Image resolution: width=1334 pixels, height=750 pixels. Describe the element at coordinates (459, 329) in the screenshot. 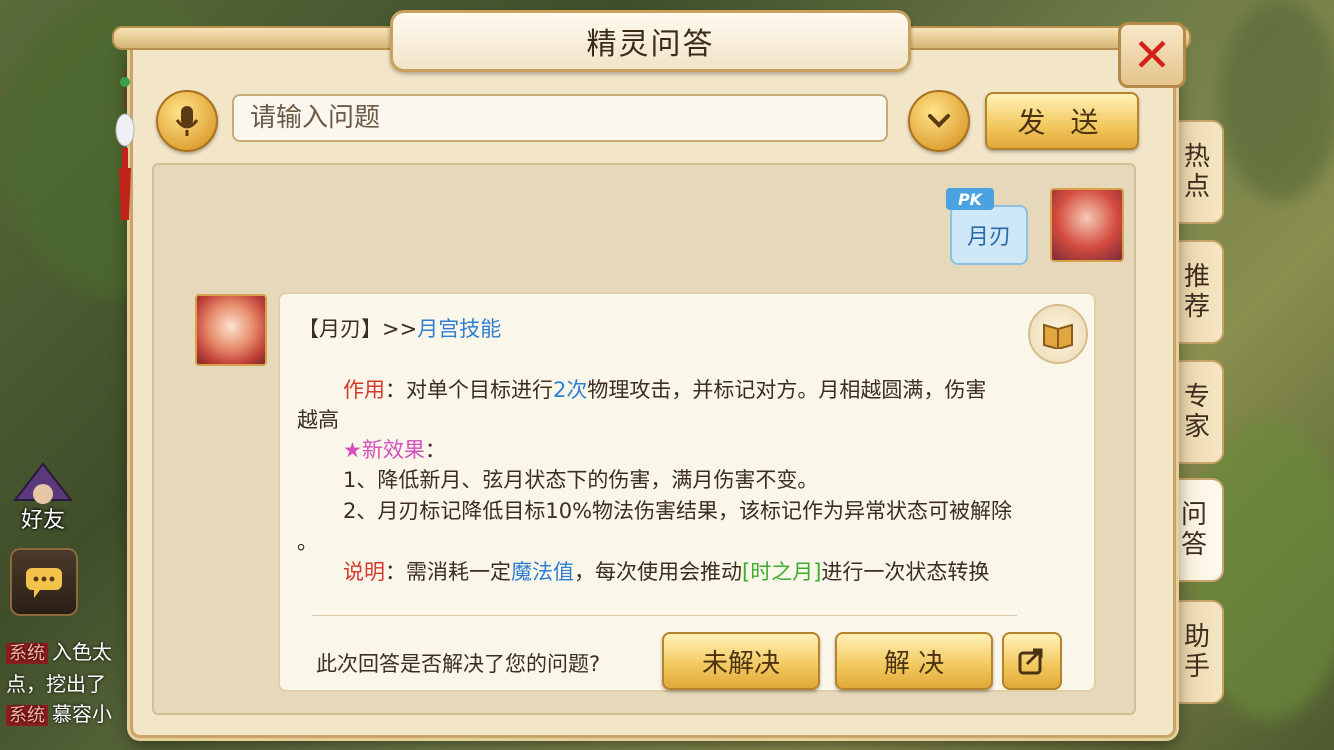

I see `skill-link: 月宫技能` at that location.